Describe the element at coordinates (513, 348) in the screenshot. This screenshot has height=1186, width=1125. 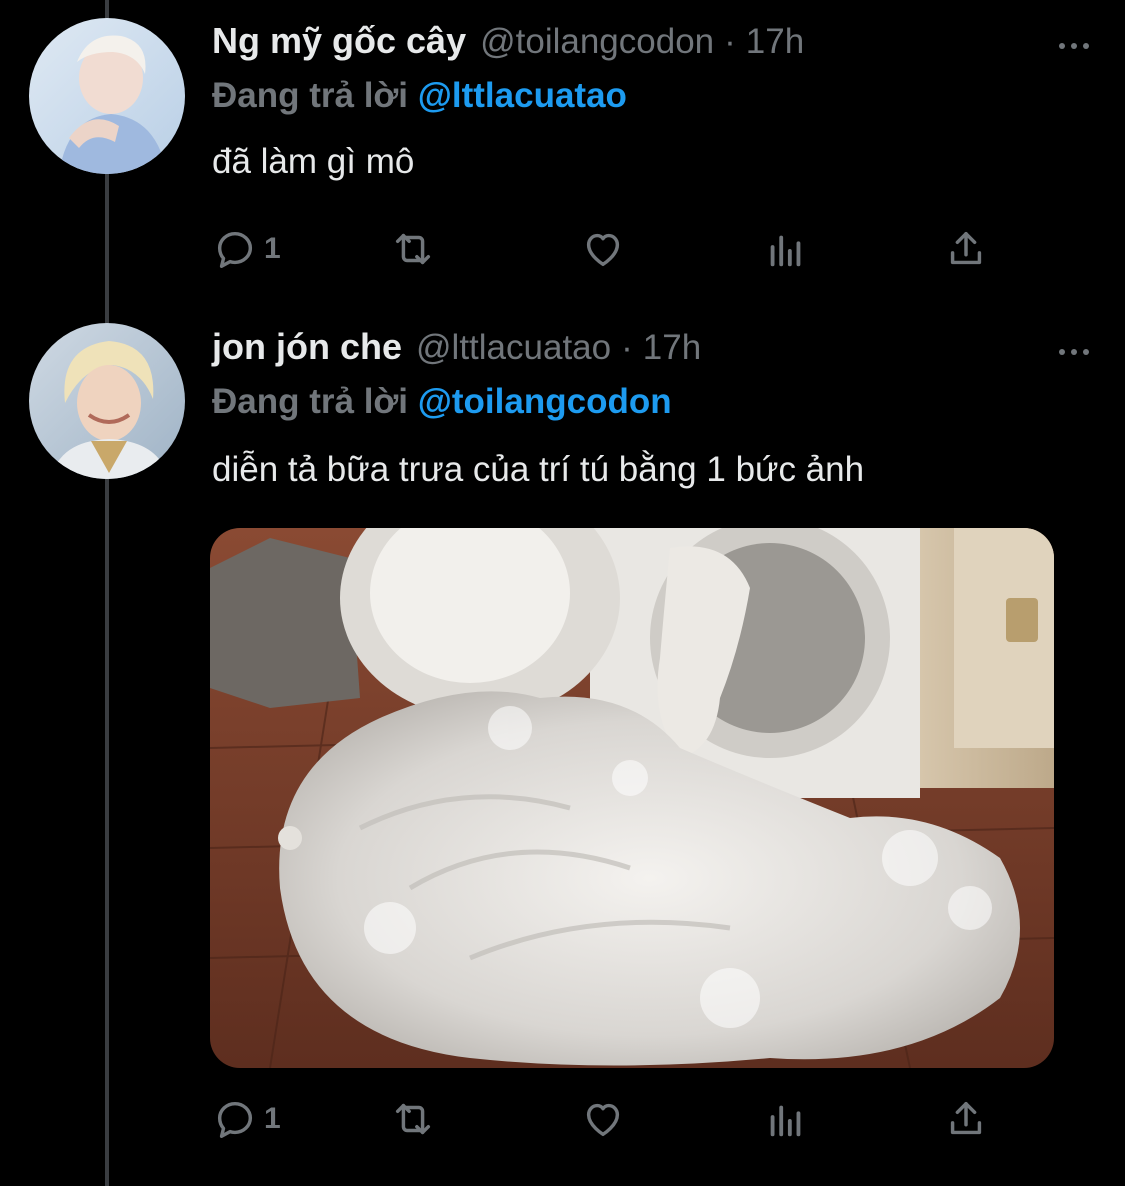
I see `user-handle: @lttlacuatao` at that location.